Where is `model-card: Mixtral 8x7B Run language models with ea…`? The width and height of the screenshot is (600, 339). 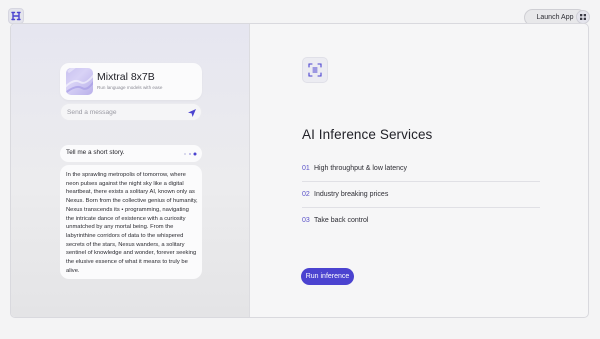 model-card: Mixtral 8x7B Run language models with ea… is located at coordinates (131, 81).